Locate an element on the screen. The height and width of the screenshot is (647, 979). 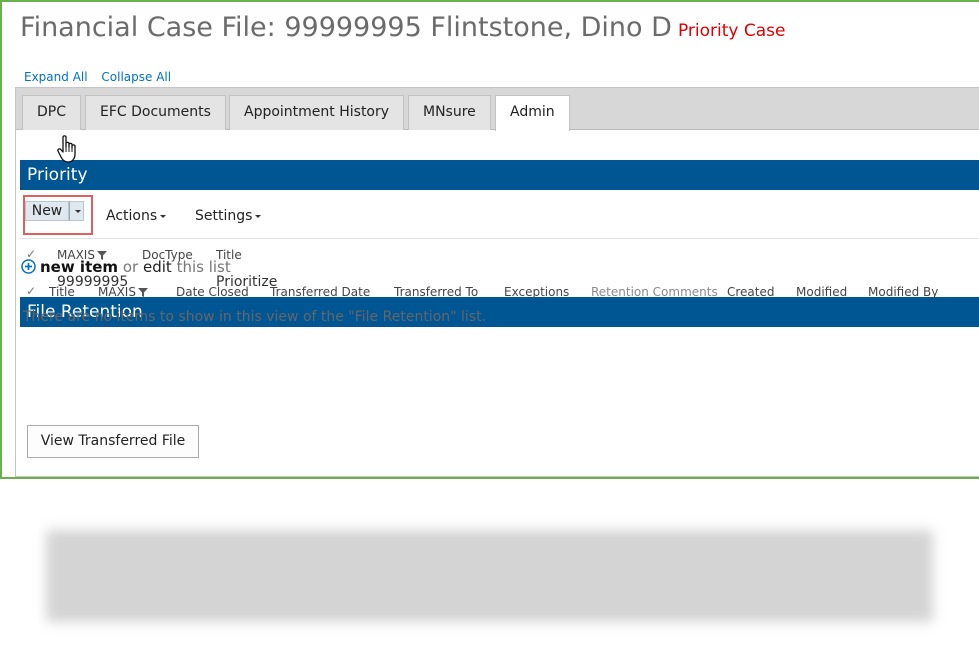
retention-col-maxis-label: MAXIS is located at coordinates (117, 292).